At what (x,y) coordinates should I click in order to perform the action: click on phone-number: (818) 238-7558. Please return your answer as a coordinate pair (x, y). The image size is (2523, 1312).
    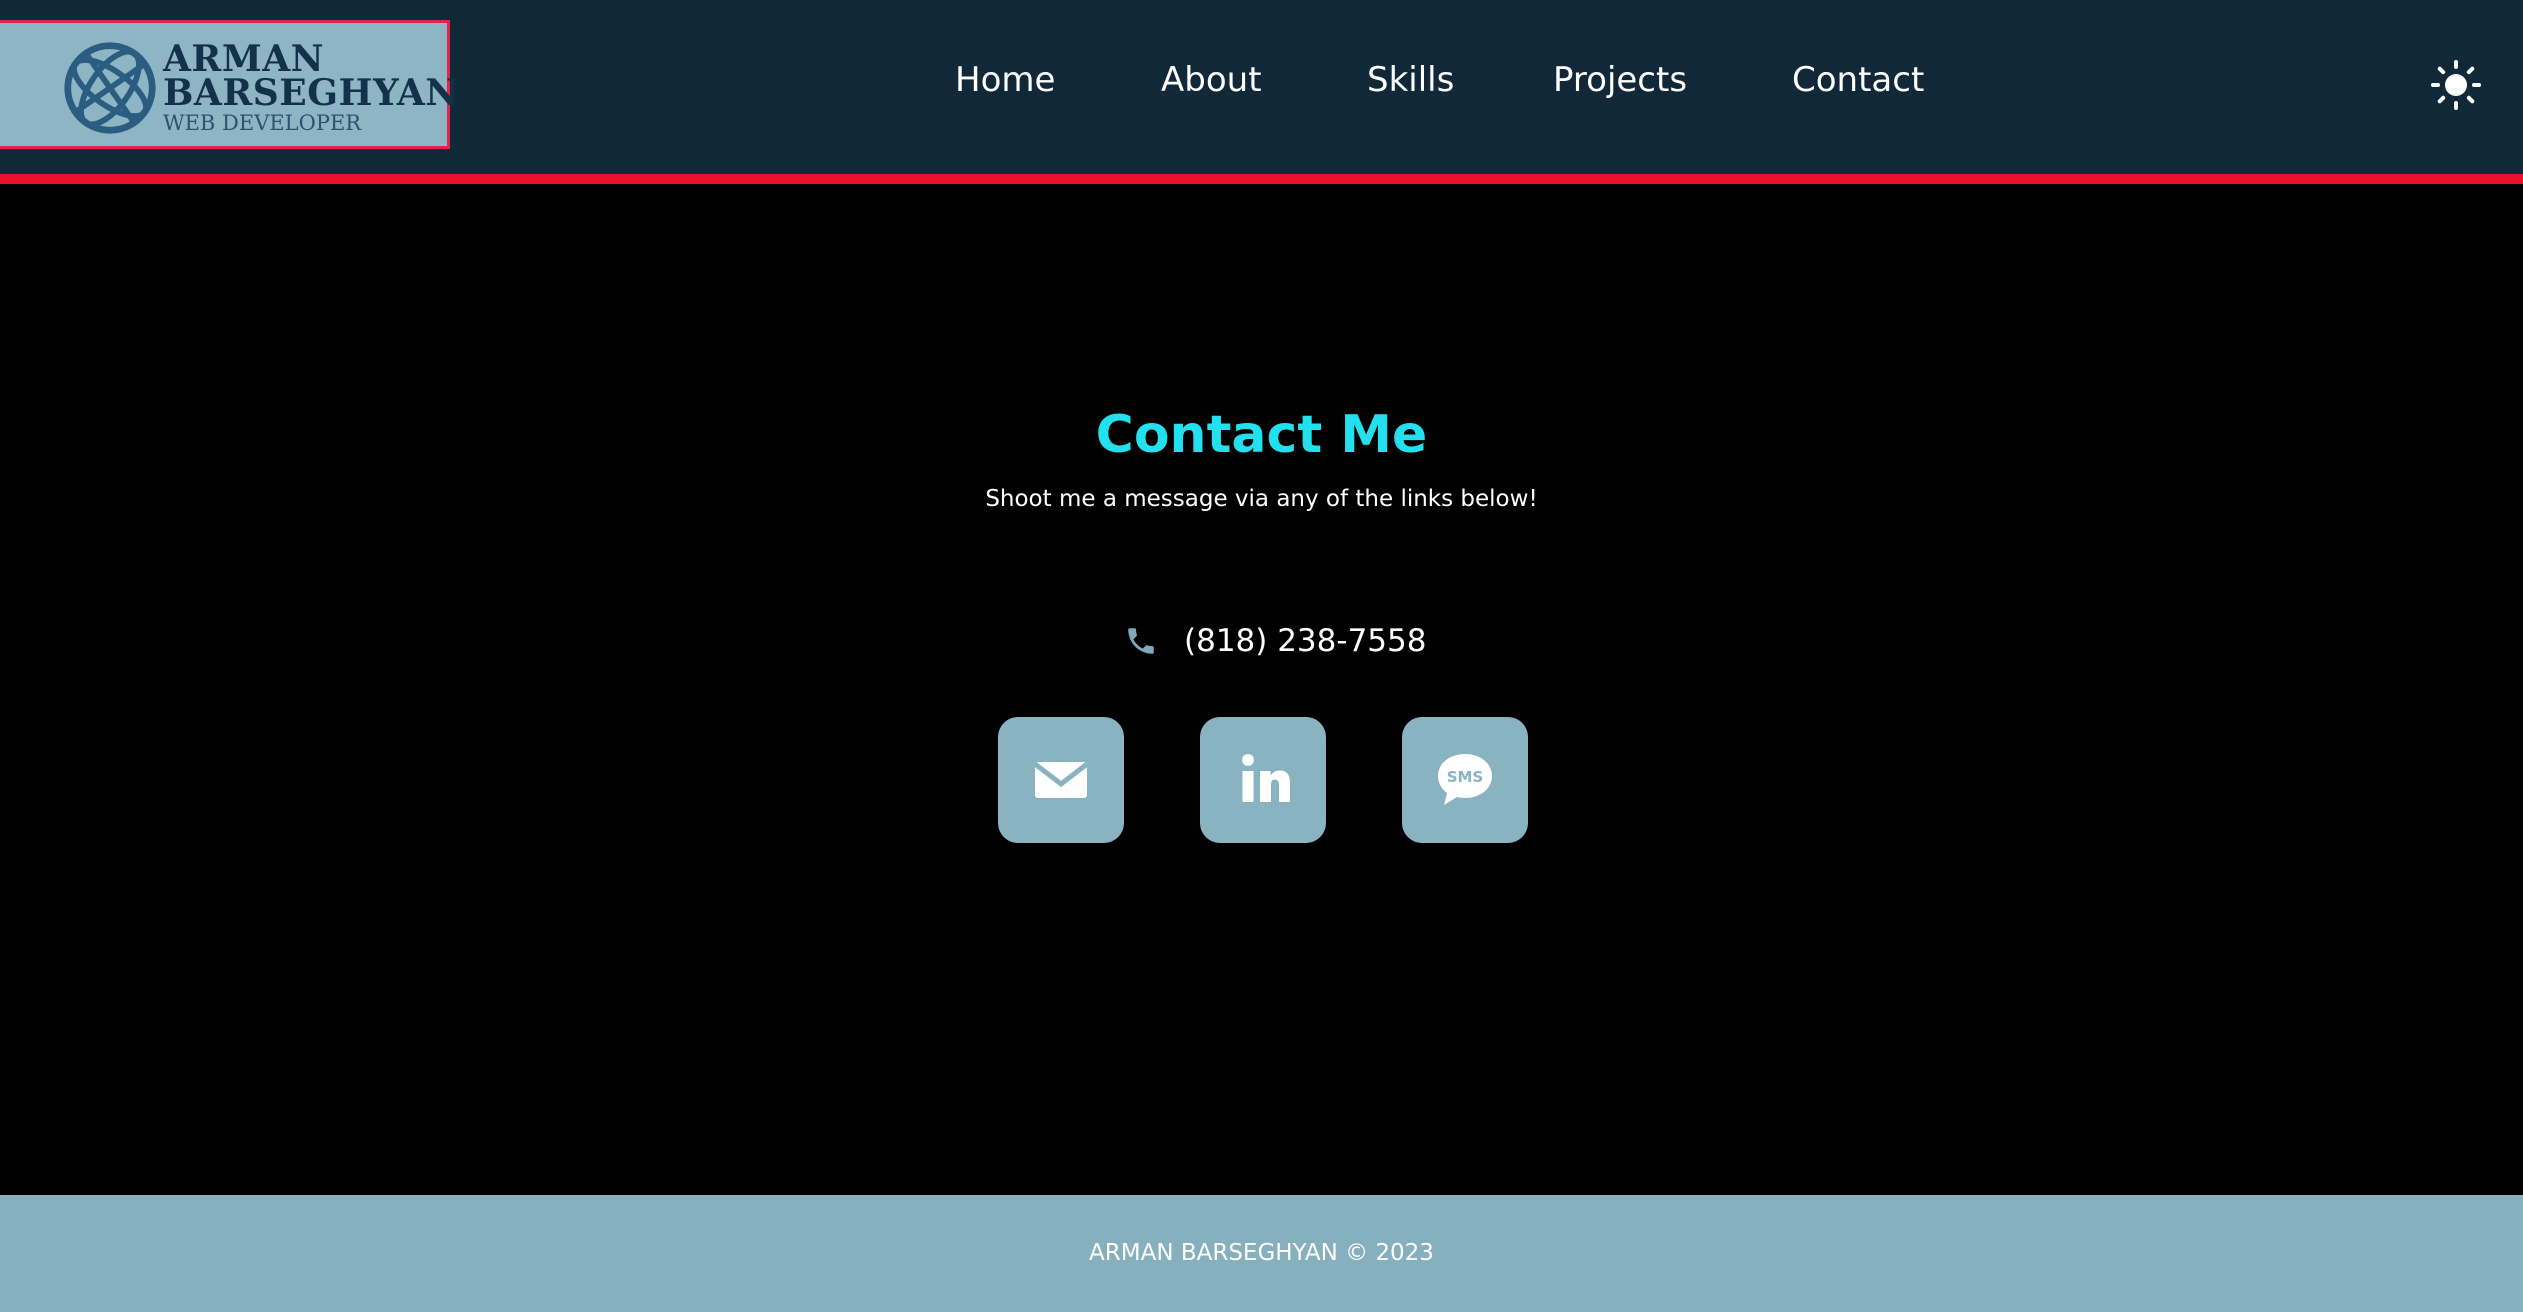
    Looking at the image, I should click on (1305, 641).